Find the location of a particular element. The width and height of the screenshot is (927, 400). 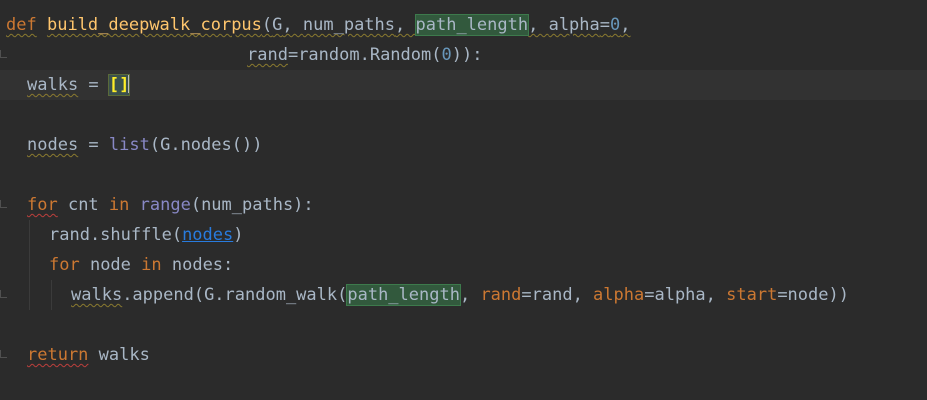

kwarg-alpha: alpha is located at coordinates (619, 295).